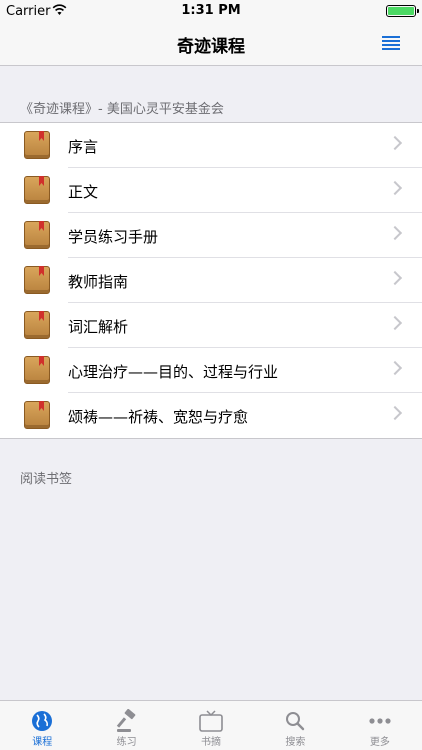  Describe the element at coordinates (83, 147) in the screenshot. I see `list-item-label: 序言` at that location.